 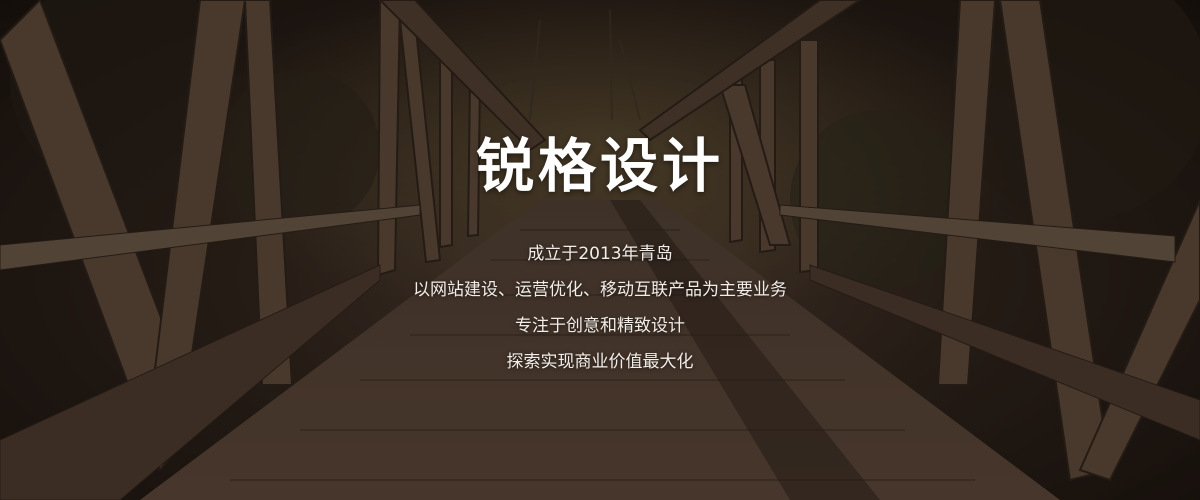 What do you see at coordinates (600, 362) in the screenshot?
I see `tagline-value: 探索实现商业价值最大化` at bounding box center [600, 362].